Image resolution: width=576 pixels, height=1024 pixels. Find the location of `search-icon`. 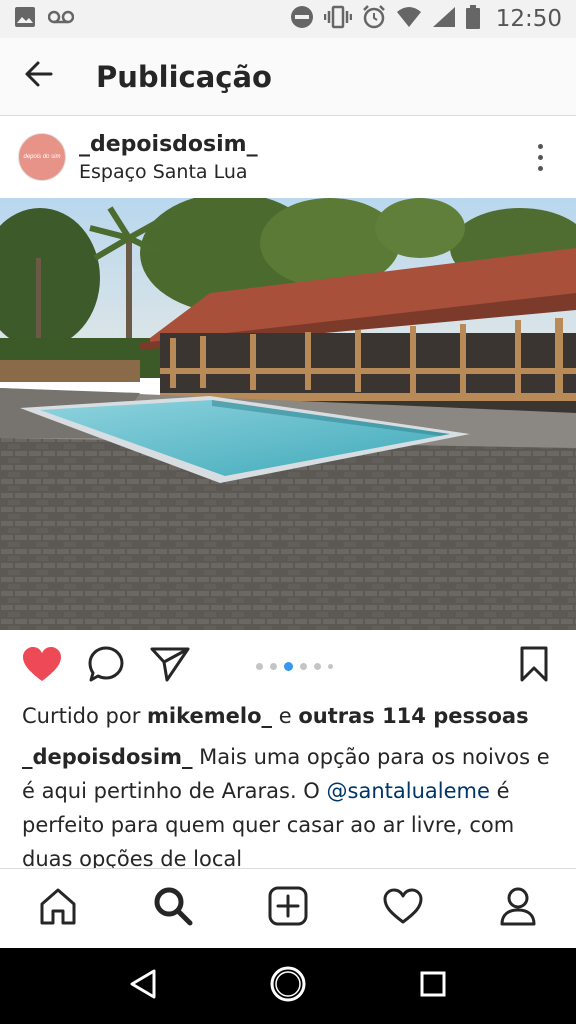

search-icon is located at coordinates (173, 908).